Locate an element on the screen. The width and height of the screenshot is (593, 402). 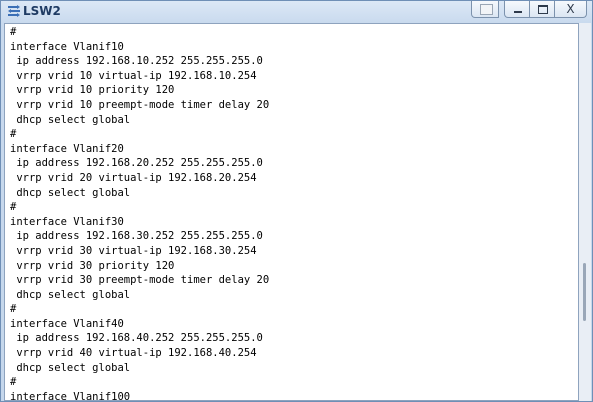
maximize-icon is located at coordinates (543, 9).